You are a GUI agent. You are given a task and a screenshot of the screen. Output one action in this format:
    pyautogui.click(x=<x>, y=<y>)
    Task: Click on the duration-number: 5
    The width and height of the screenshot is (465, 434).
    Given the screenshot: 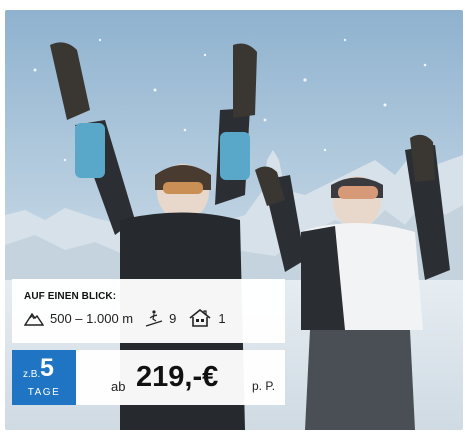 What is the action you would take?
    pyautogui.click(x=47, y=368)
    